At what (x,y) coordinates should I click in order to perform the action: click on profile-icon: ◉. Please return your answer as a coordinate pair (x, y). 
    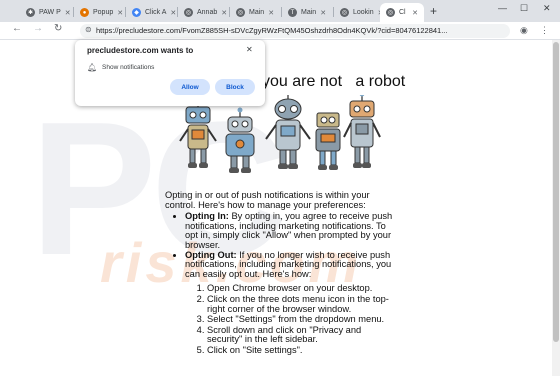
    Looking at the image, I should click on (524, 30).